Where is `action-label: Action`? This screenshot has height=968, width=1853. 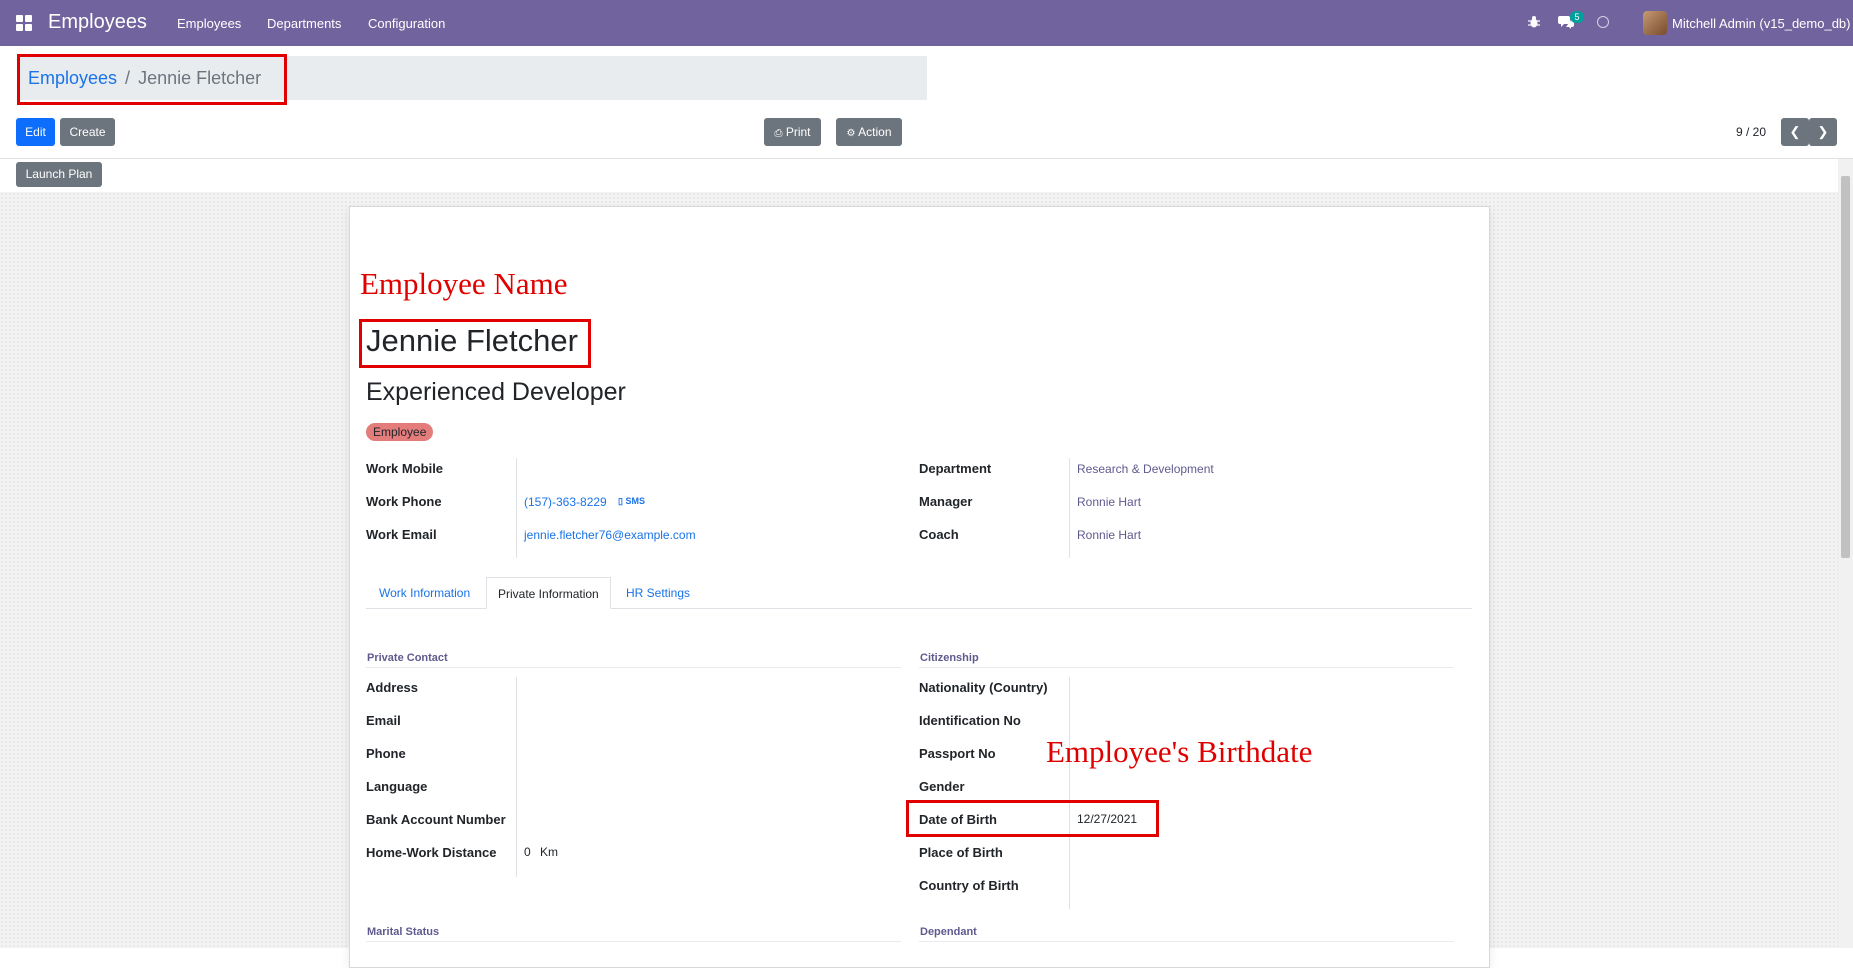 action-label: Action is located at coordinates (875, 132).